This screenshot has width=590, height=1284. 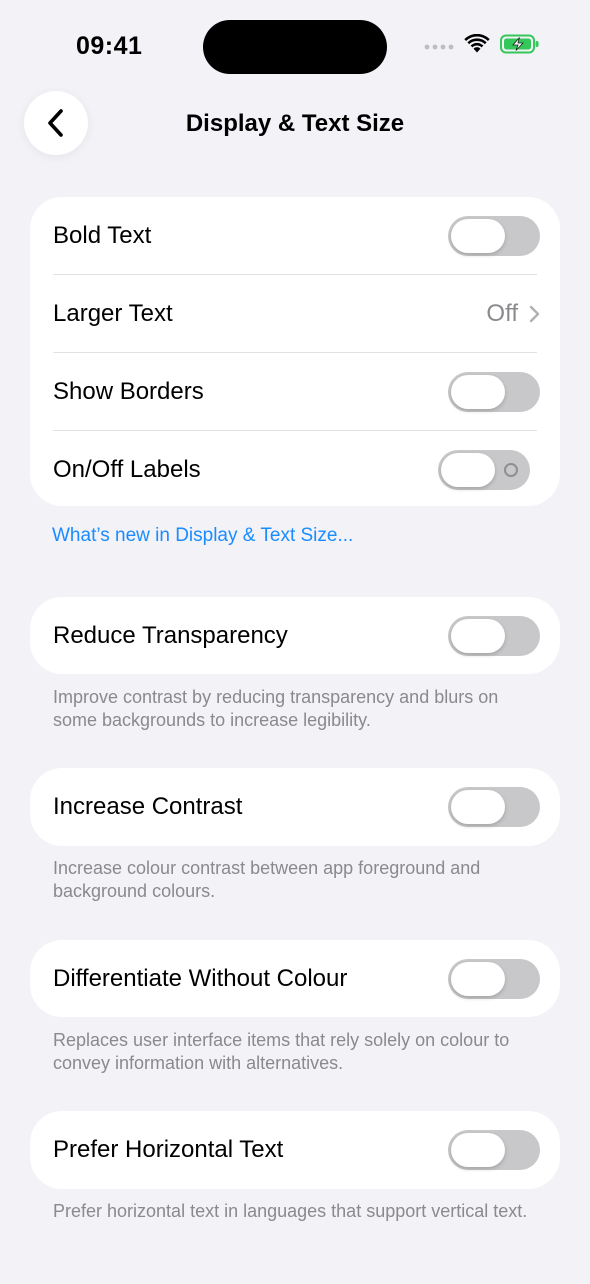 What do you see at coordinates (439, 47) in the screenshot?
I see `cellular-signal-icon` at bounding box center [439, 47].